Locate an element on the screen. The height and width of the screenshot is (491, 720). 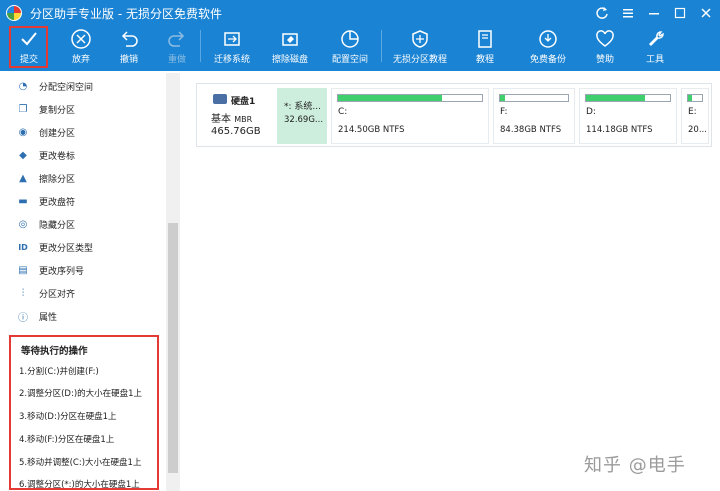
pending-op-item: 5.移动并调整(C:)大小在硬盘1上 is located at coordinates (80, 462).